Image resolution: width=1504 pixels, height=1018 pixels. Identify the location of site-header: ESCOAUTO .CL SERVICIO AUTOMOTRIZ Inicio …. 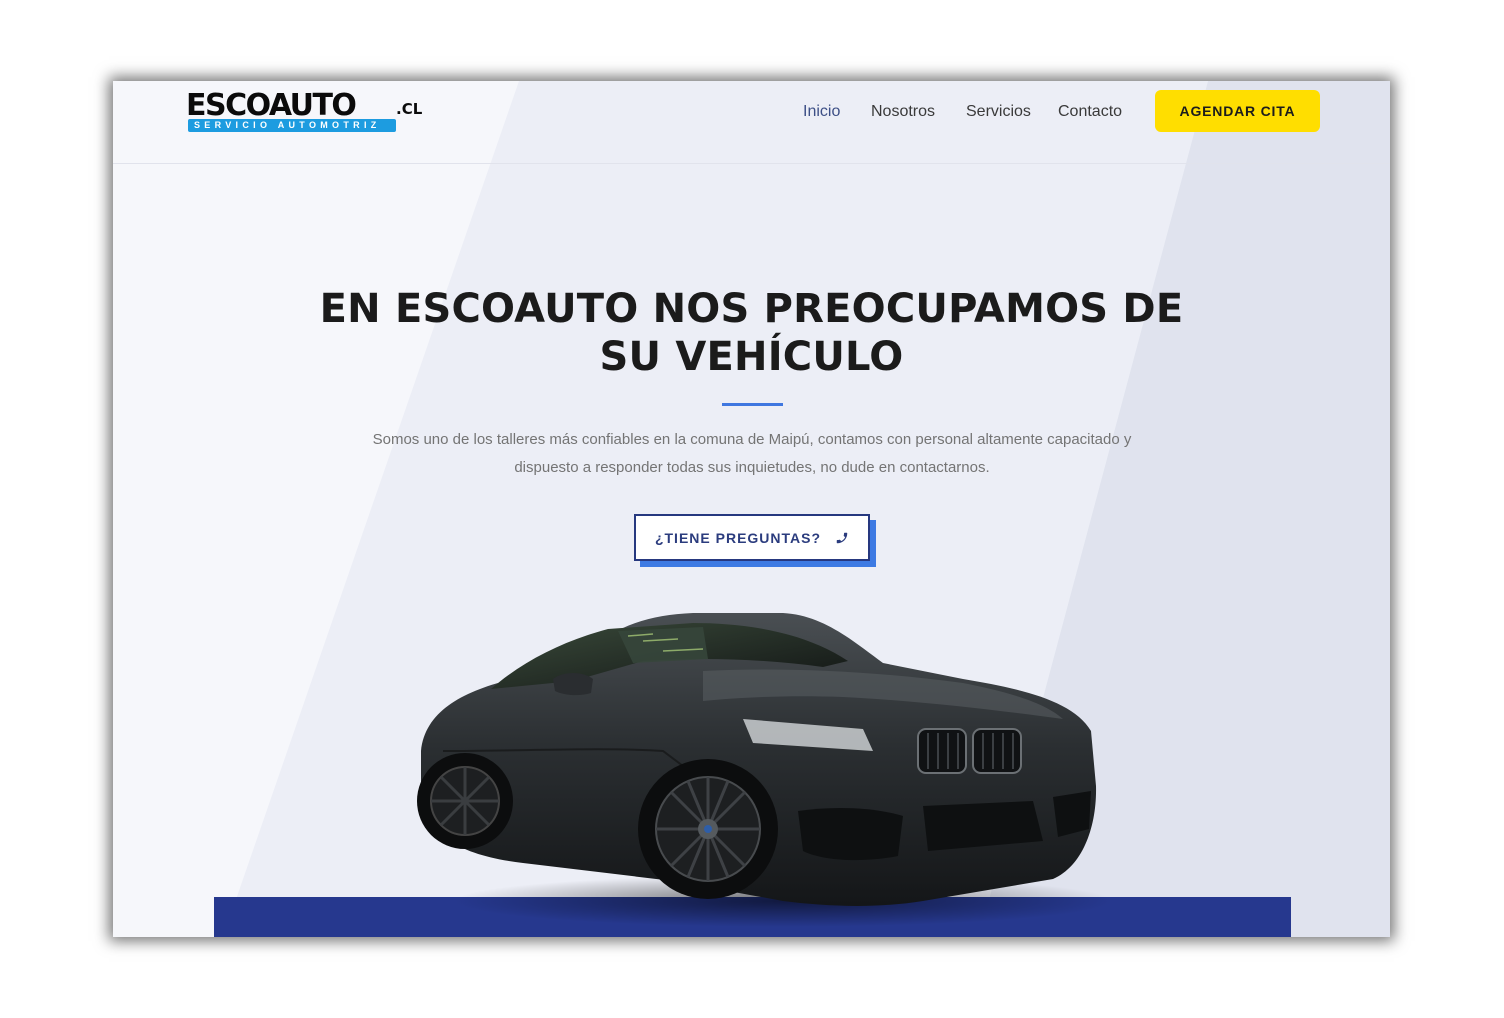
(751, 122).